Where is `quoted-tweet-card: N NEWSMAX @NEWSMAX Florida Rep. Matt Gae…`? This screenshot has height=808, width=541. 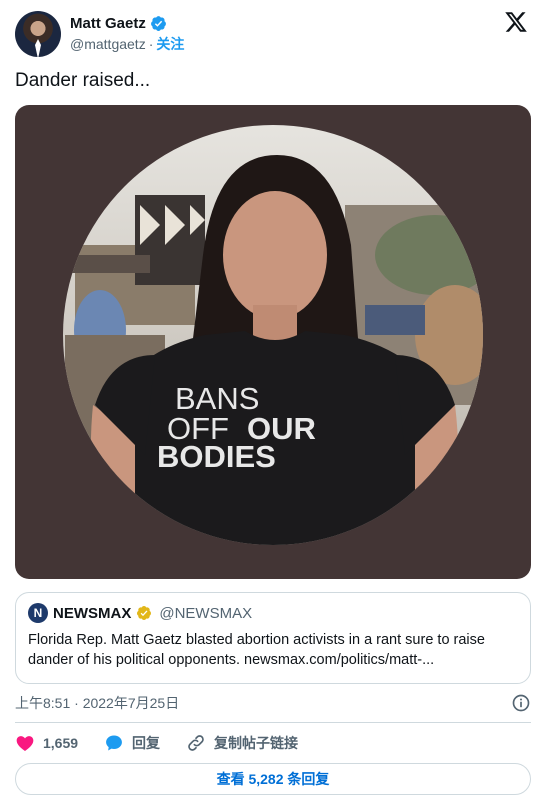
quoted-tweet-card: N NEWSMAX @NEWSMAX Florida Rep. Matt Gae… is located at coordinates (273, 638).